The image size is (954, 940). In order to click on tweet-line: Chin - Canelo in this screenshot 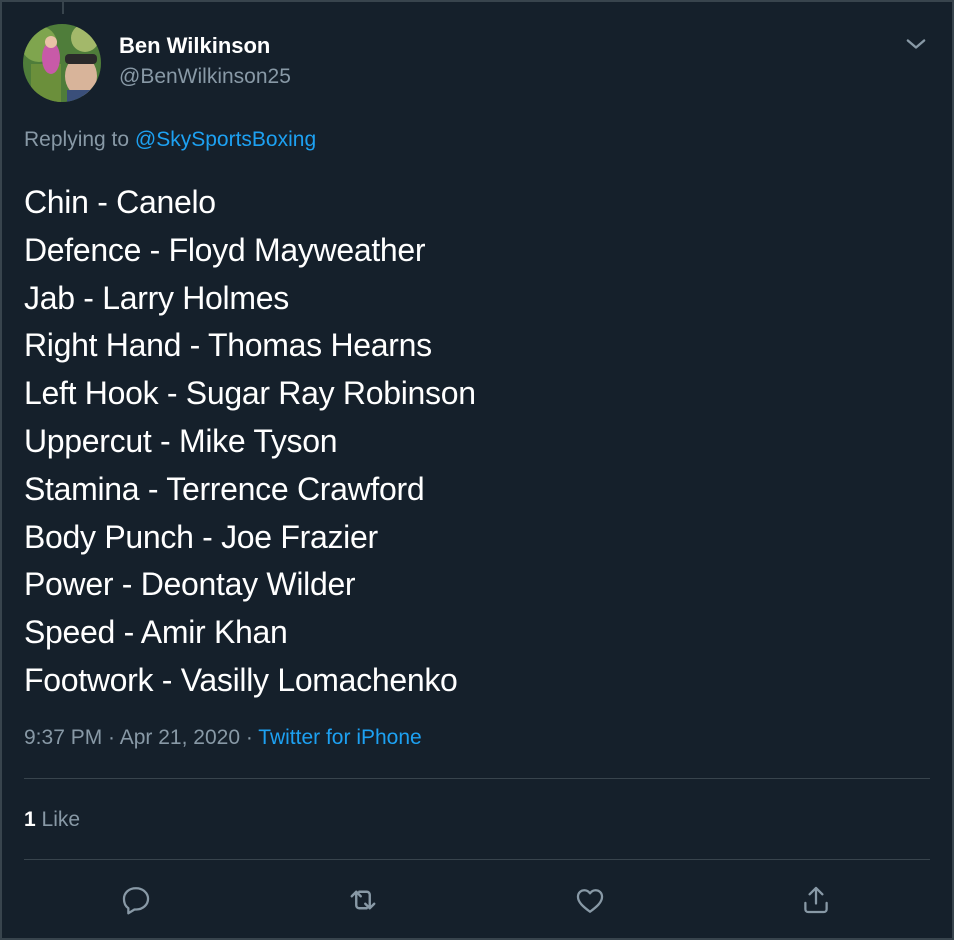, I will do `click(120, 202)`.